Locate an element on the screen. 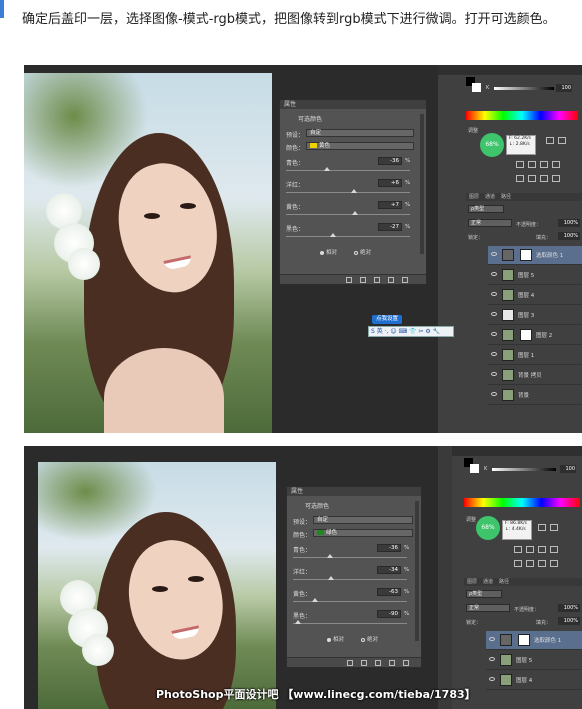 The image size is (582, 709). layer-row: 图层 3 is located at coordinates (535, 315).